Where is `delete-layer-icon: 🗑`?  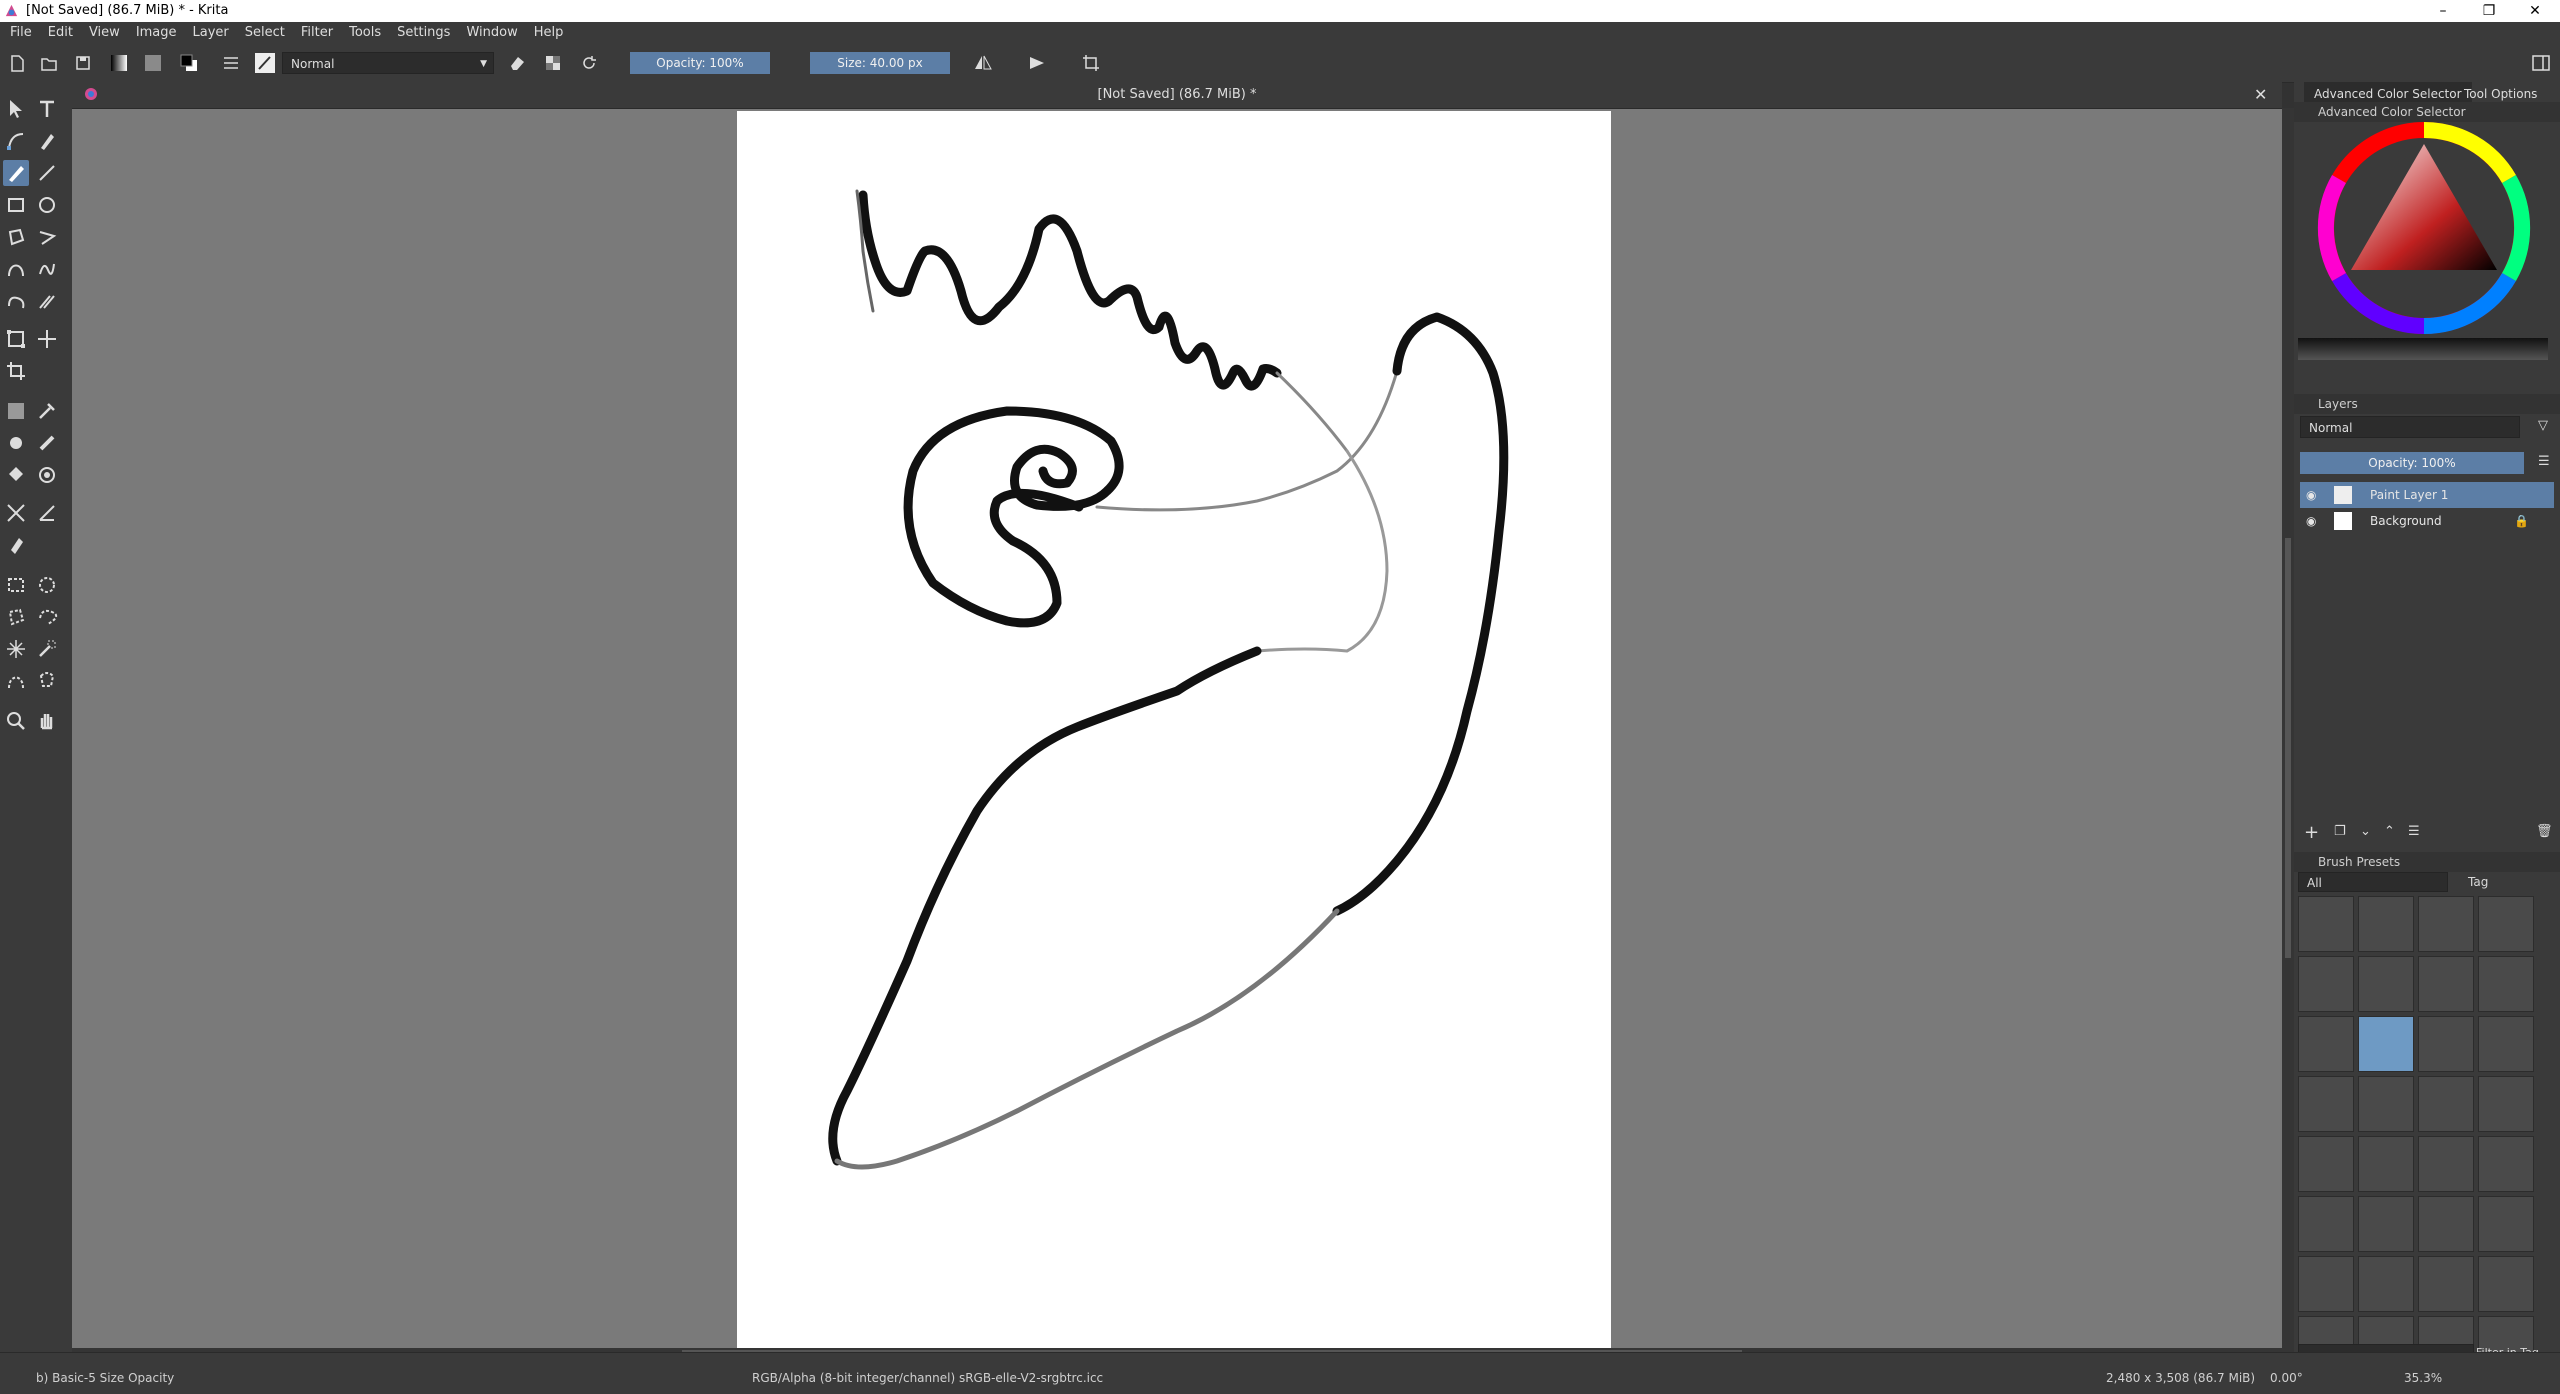
delete-layer-icon: 🗑 is located at coordinates (2544, 831).